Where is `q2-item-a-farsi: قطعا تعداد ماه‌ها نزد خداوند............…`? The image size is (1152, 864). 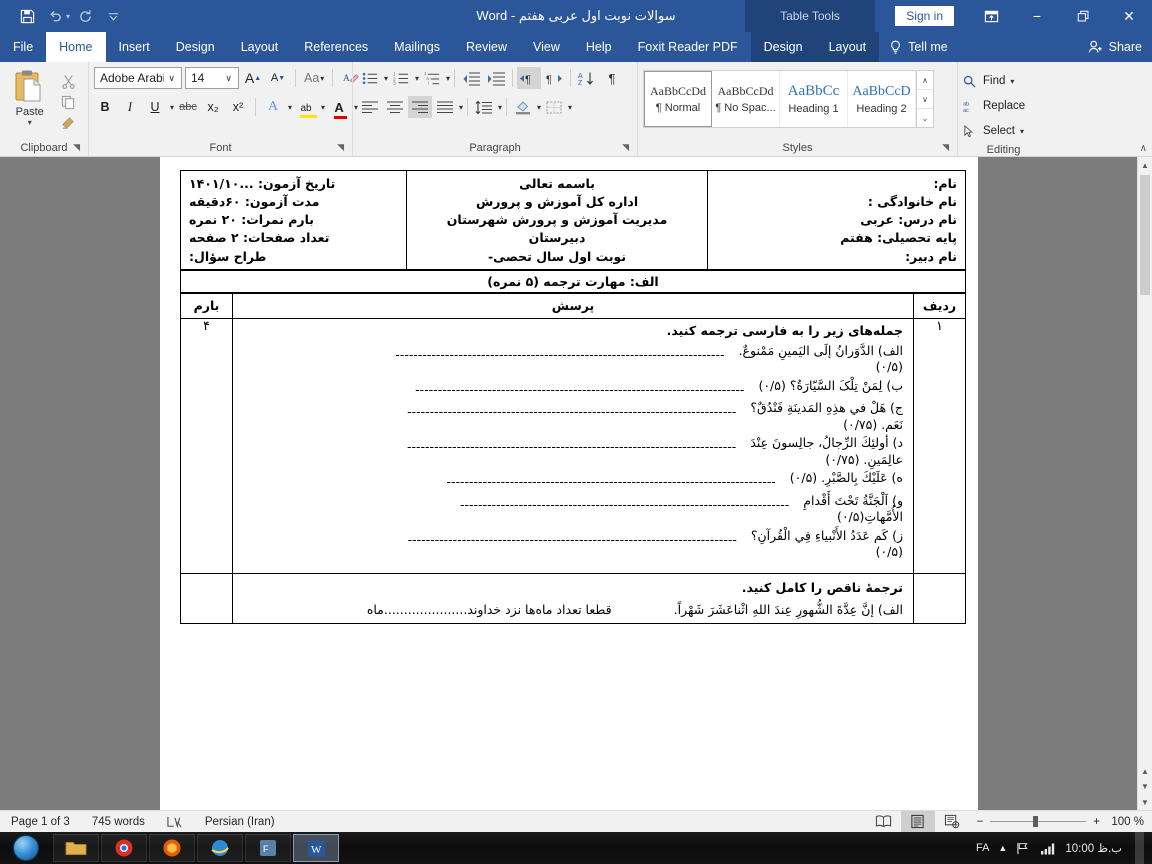 q2-item-a-farsi: قطعا تعداد ماه‌ها نزد خداوند............… is located at coordinates (489, 609).